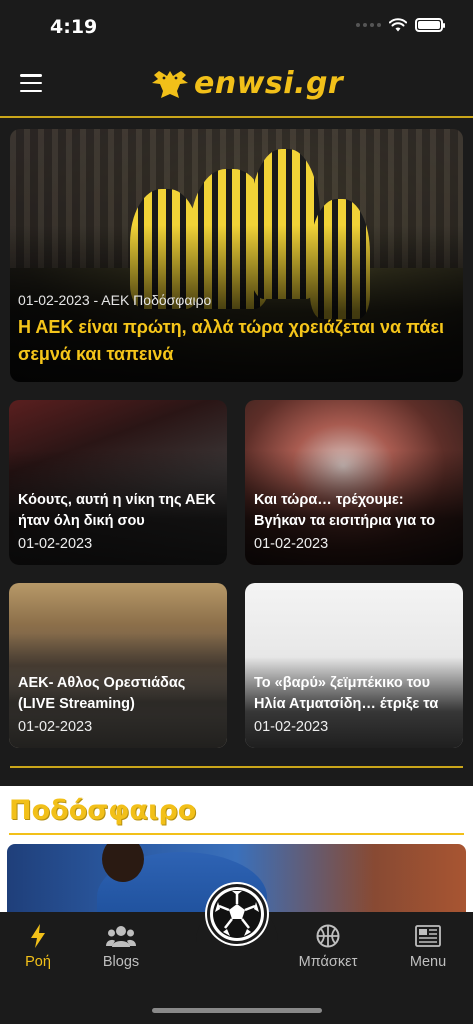 The width and height of the screenshot is (473, 1024). What do you see at coordinates (430, 25) in the screenshot?
I see `battery-icon` at bounding box center [430, 25].